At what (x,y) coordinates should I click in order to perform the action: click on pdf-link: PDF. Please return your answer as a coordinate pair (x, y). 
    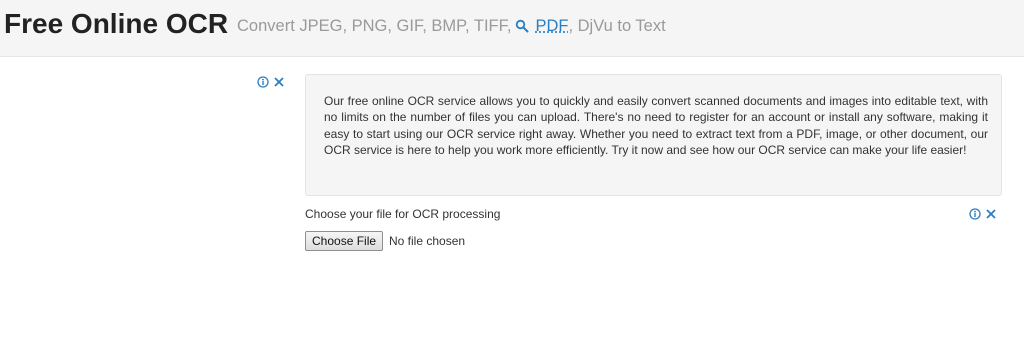
    Looking at the image, I should click on (551, 26).